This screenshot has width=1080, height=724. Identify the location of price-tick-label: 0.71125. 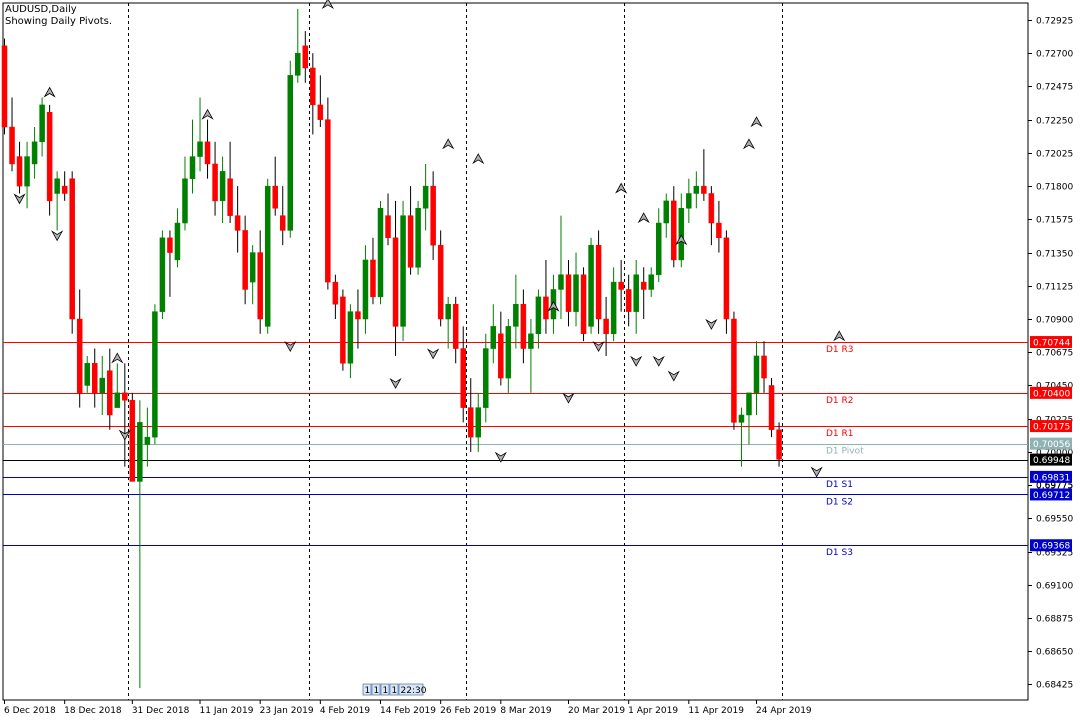
(1054, 288).